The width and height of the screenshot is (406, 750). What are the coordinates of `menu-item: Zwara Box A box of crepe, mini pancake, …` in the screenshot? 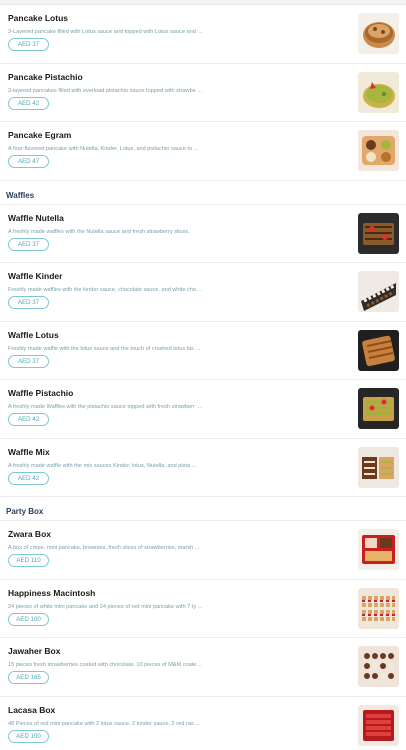 It's located at (203, 550).